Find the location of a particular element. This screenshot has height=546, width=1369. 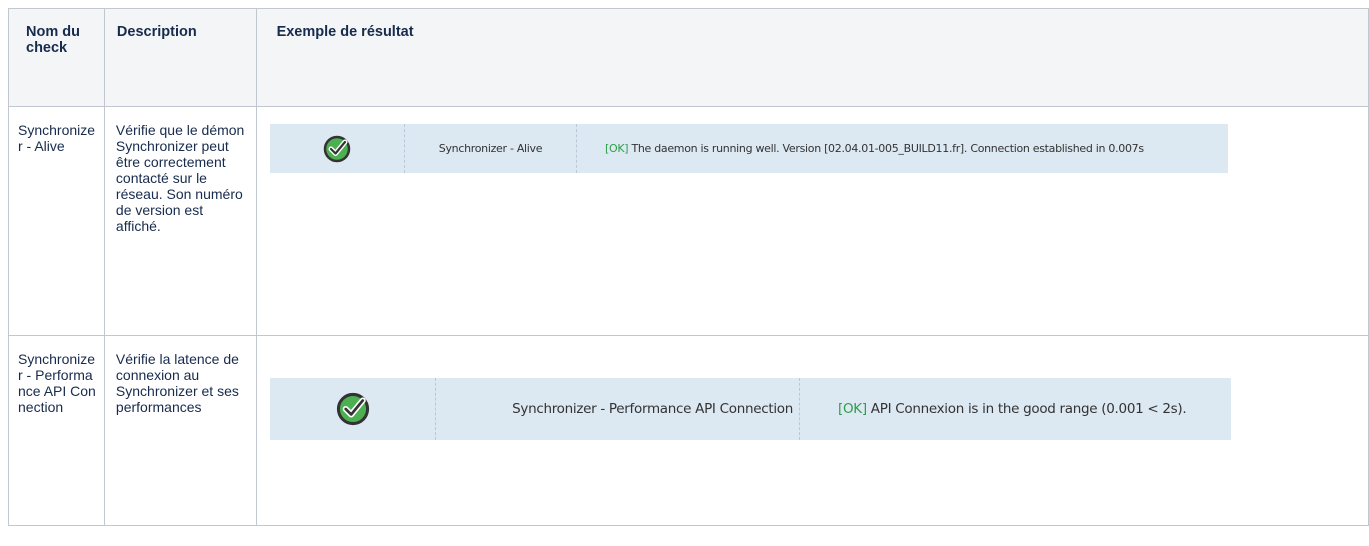

header-example: Exemple de résultat is located at coordinates (812, 57).